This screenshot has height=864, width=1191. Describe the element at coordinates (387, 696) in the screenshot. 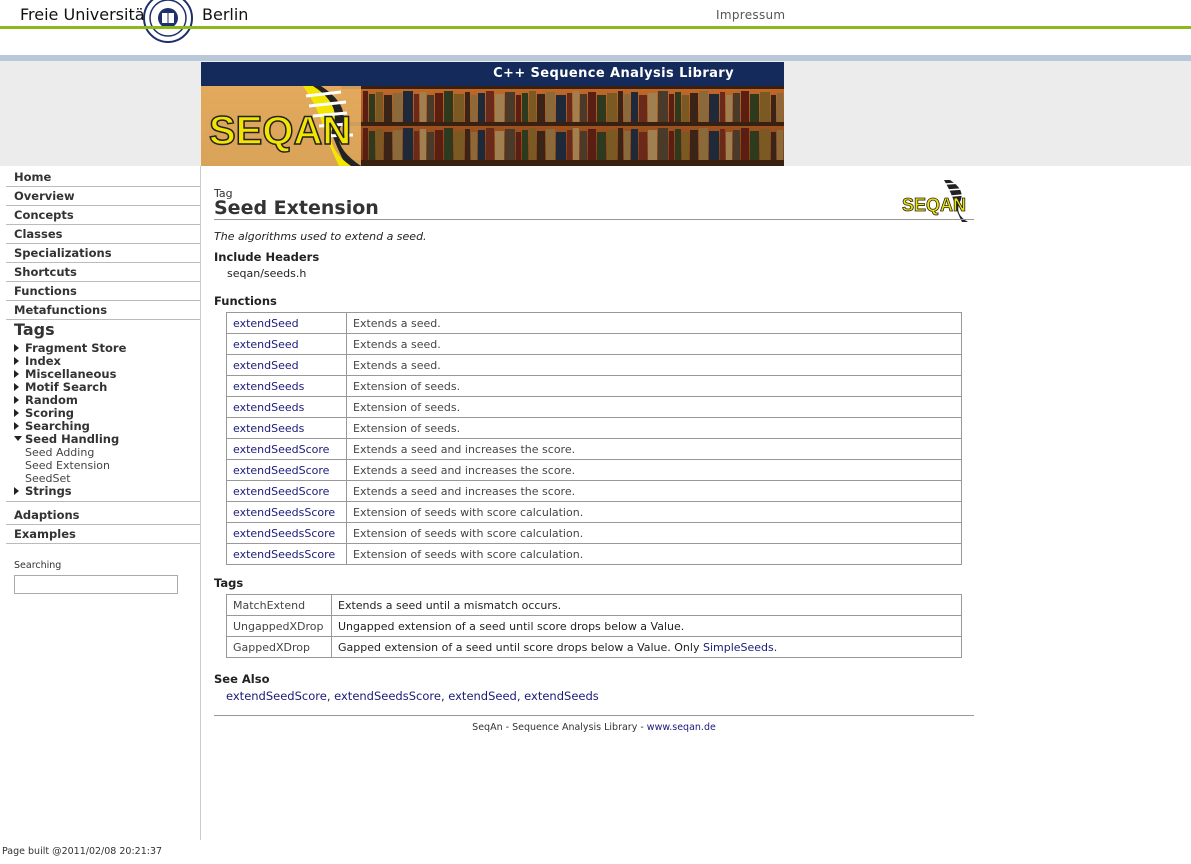

I see `see-also-link: extendSeedsScore` at that location.